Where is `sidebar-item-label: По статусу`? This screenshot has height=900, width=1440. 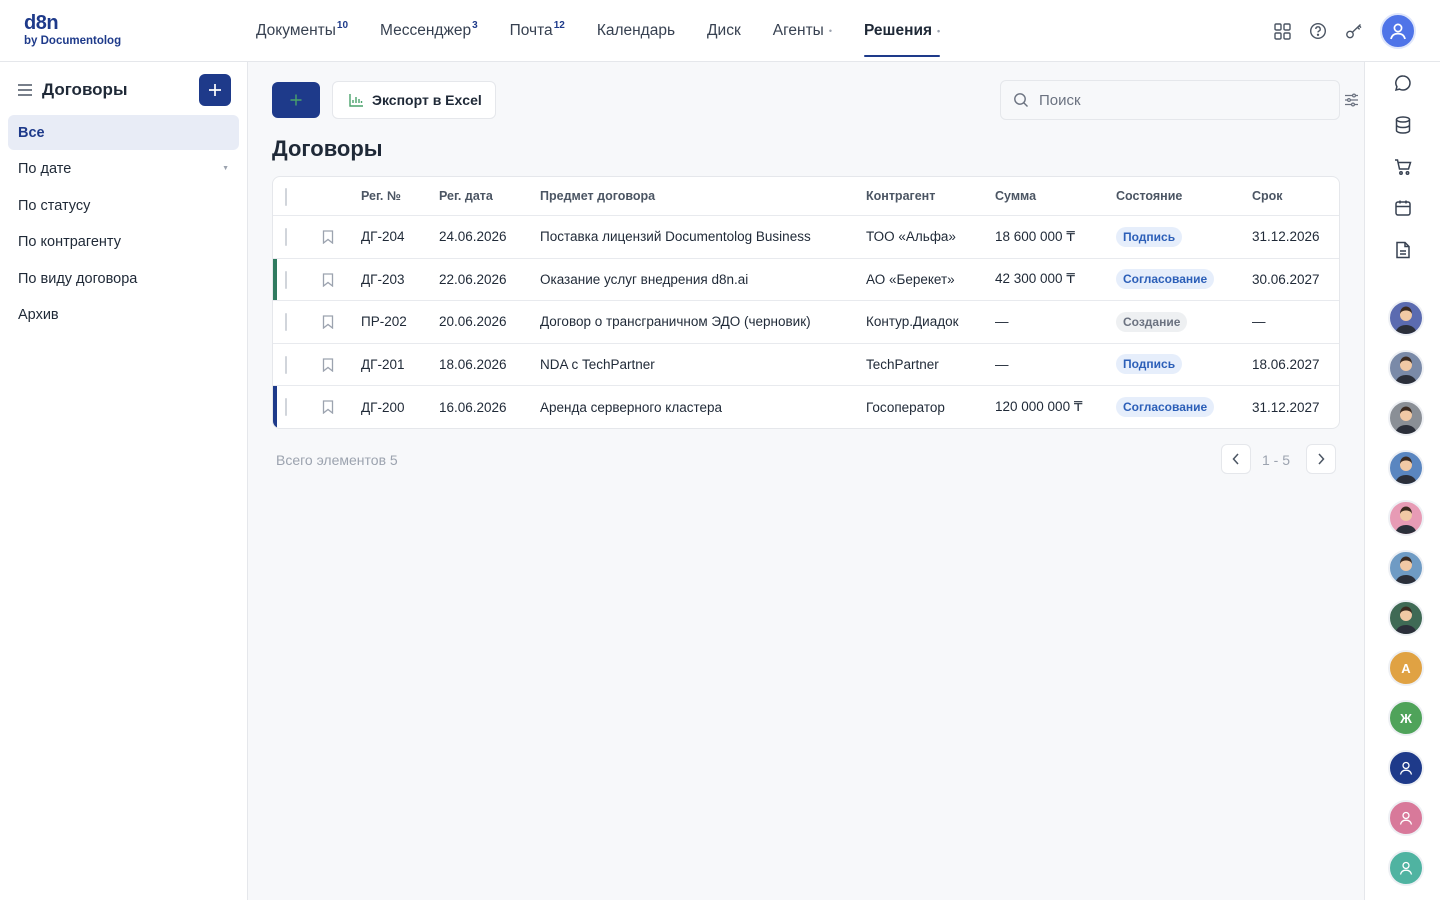 sidebar-item-label: По статусу is located at coordinates (54, 205).